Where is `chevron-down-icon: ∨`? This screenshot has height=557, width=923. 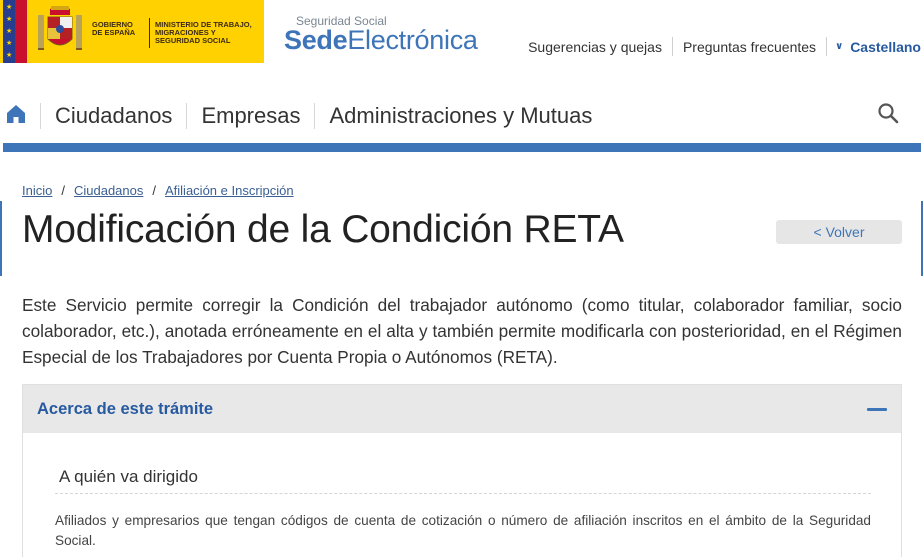
chevron-down-icon: ∨ is located at coordinates (839, 46).